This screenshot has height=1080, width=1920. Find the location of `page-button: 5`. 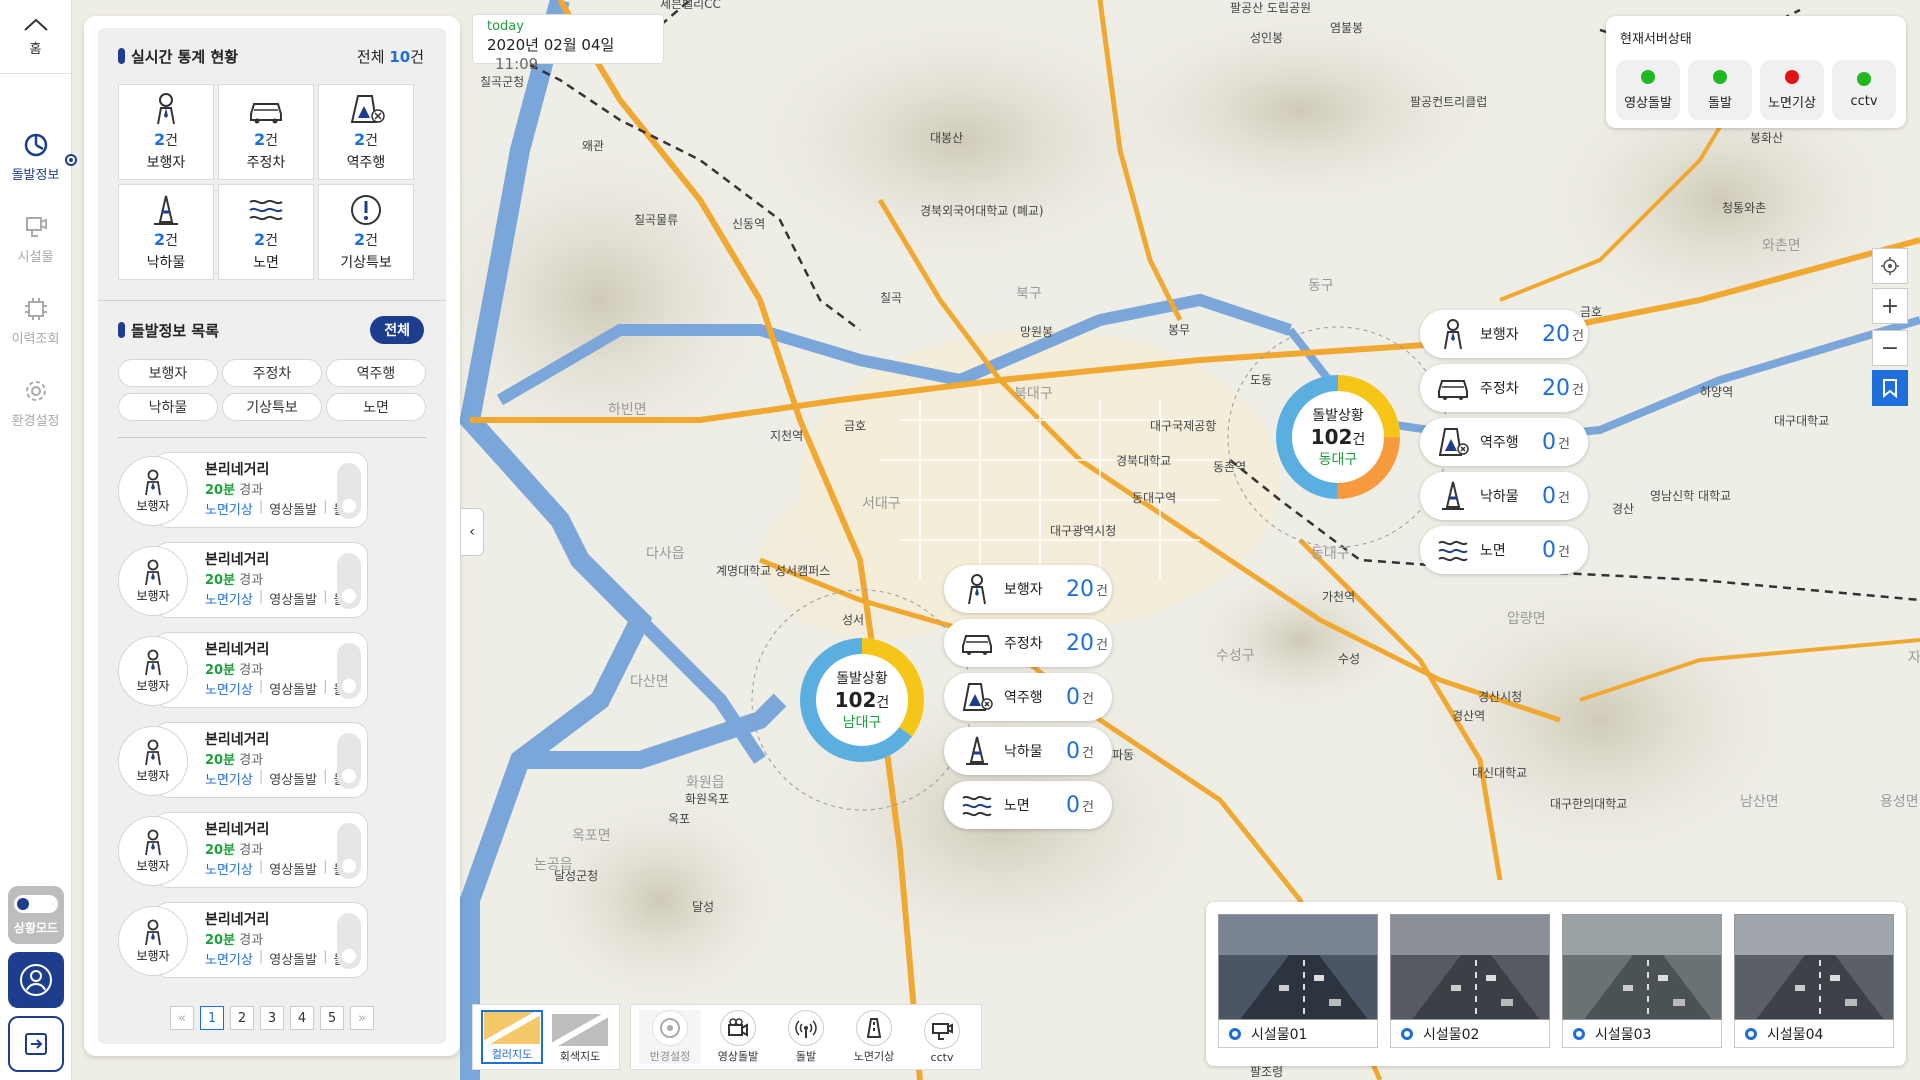

page-button: 5 is located at coordinates (332, 1018).